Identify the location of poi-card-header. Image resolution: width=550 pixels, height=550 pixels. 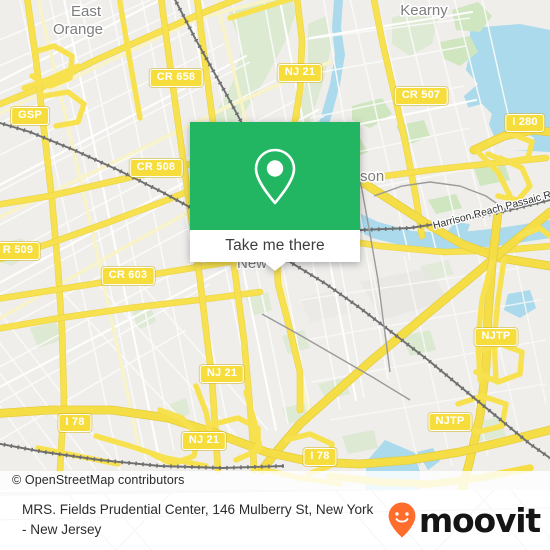
(275, 176).